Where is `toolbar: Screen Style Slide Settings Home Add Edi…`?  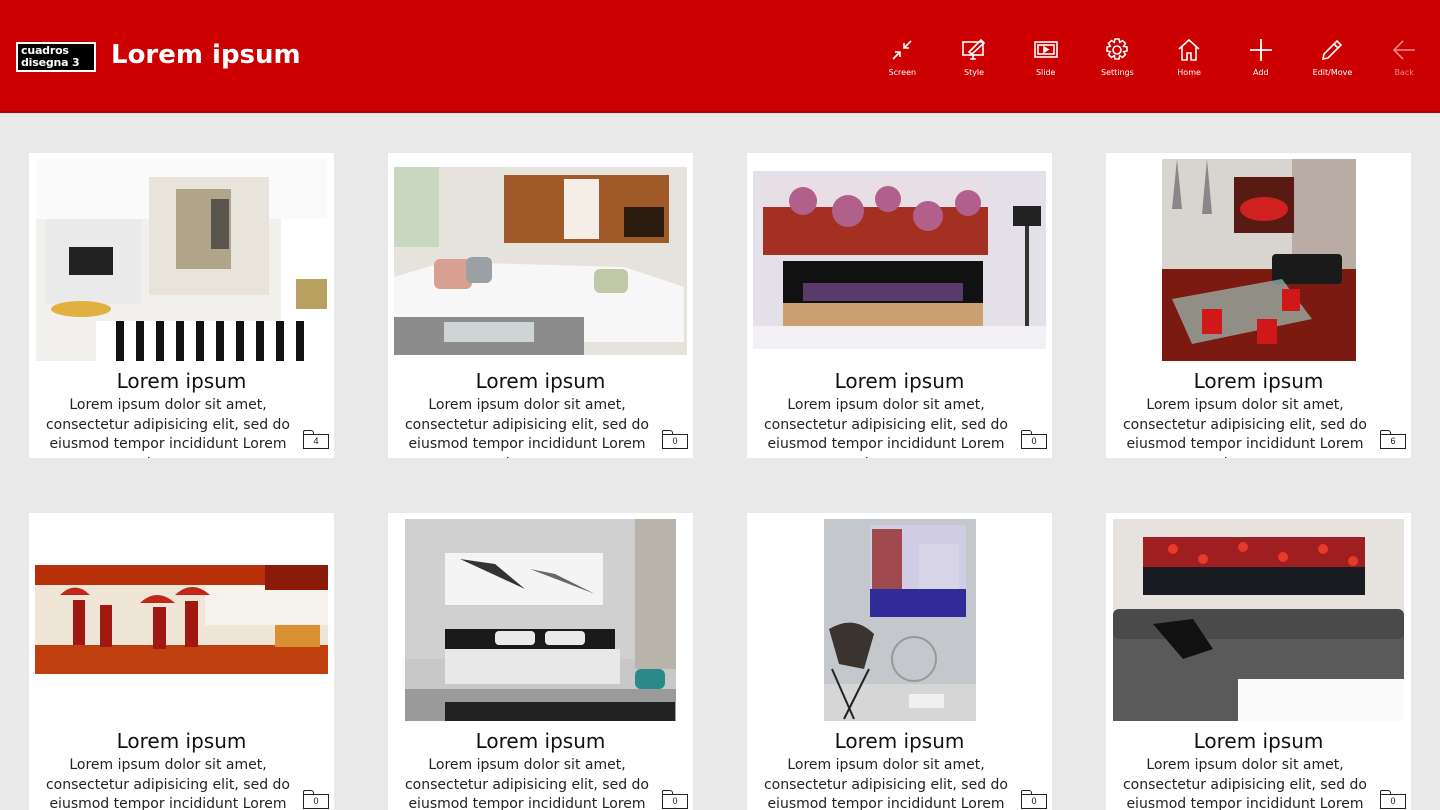 toolbar: Screen Style Slide Settings Home Add Edi… is located at coordinates (1153, 56).